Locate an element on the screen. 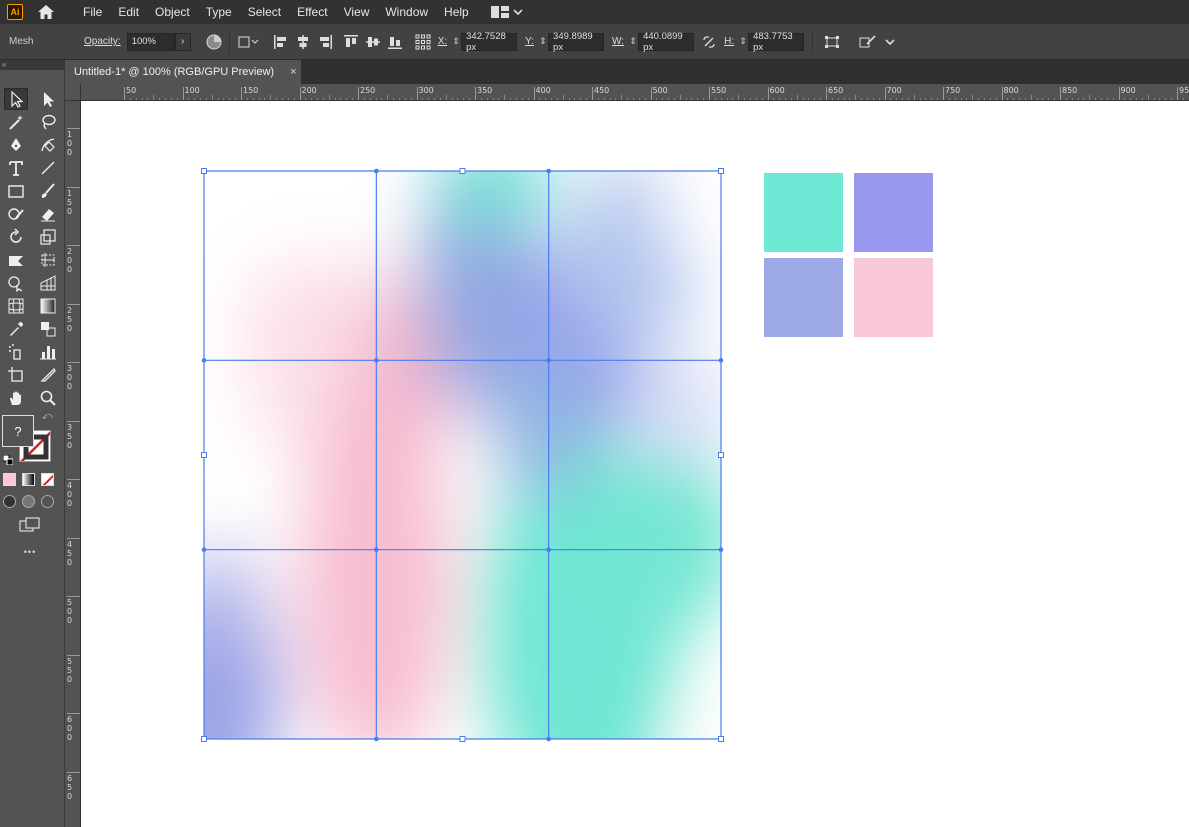 The image size is (1189, 827). transform-icon is located at coordinates (832, 42).